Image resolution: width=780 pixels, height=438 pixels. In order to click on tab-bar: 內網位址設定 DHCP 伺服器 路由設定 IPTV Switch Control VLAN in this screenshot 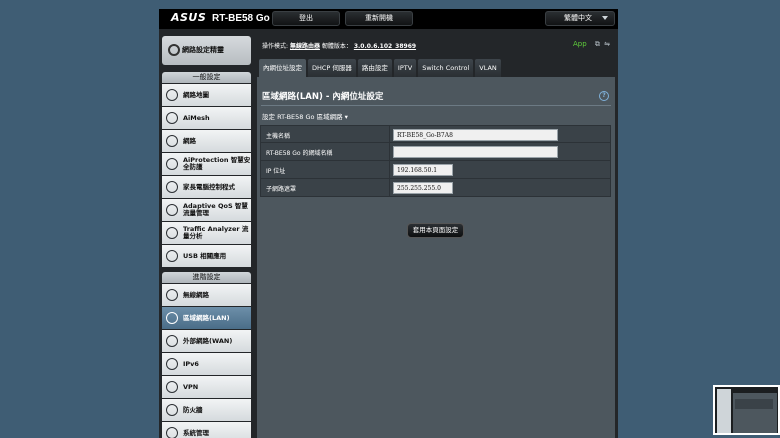, I will do `click(381, 68)`.